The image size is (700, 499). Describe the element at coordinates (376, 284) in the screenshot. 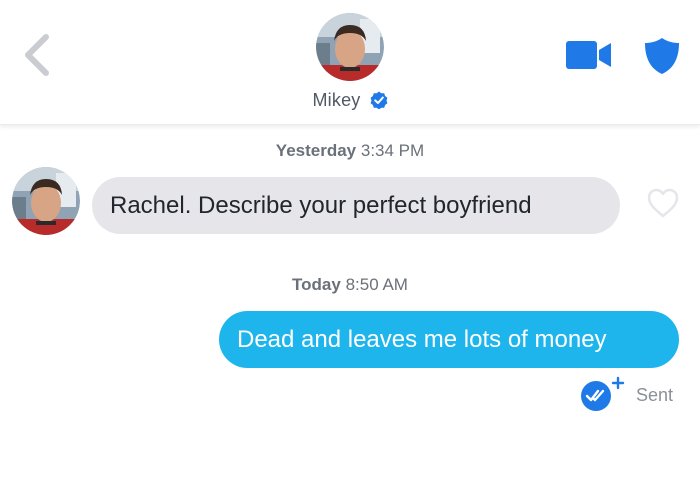

I see `timestamp-time: 8:50 AM` at that location.